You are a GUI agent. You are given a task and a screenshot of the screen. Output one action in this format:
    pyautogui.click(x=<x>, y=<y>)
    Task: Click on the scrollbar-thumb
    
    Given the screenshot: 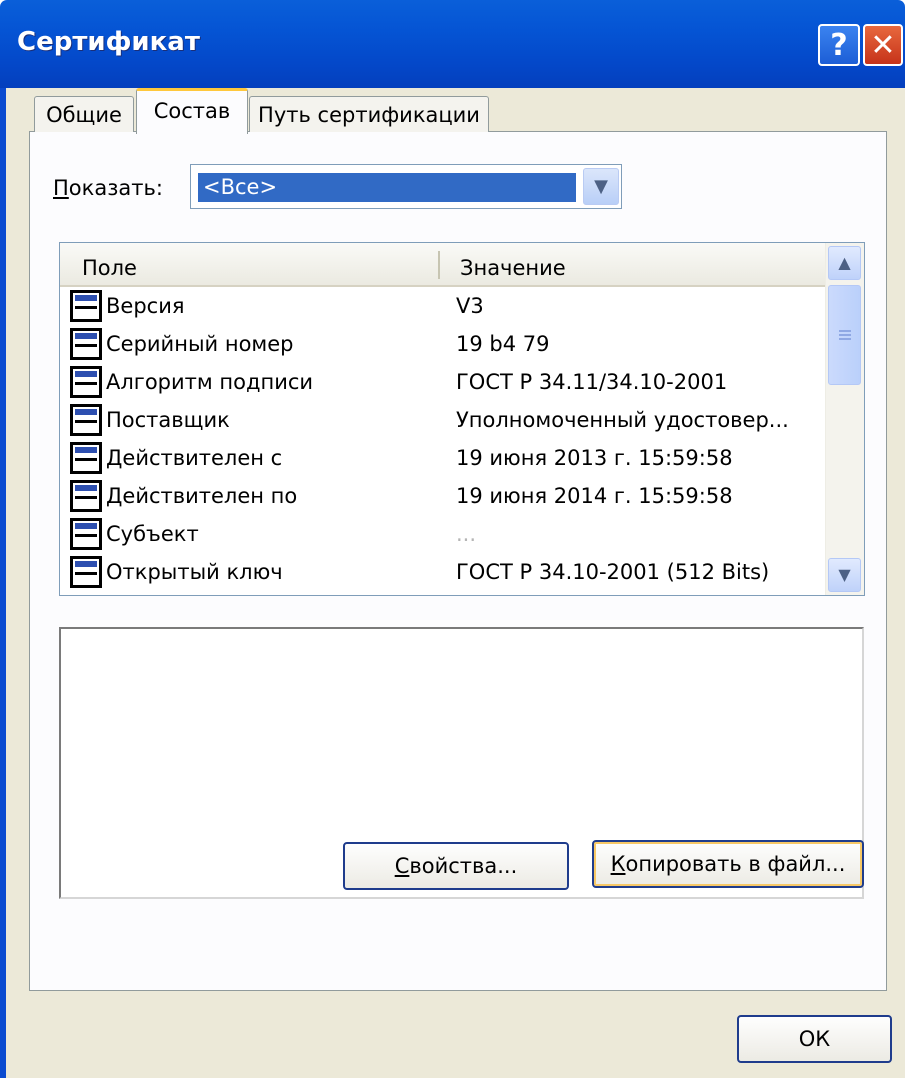 What is the action you would take?
    pyautogui.click(x=844, y=335)
    